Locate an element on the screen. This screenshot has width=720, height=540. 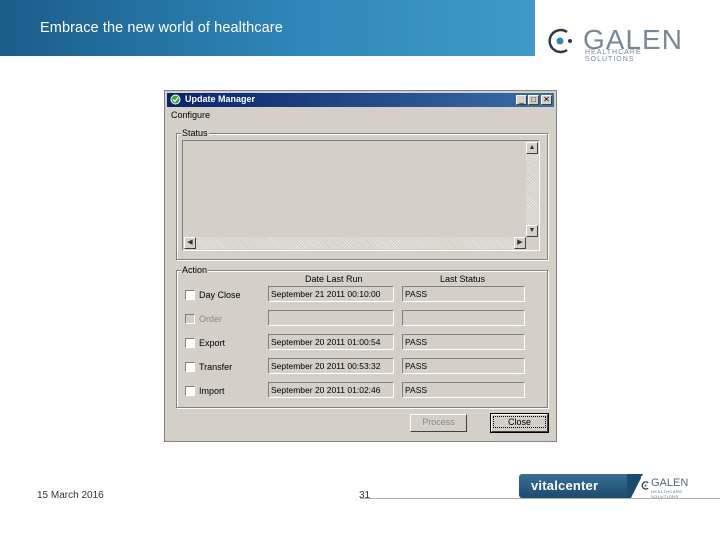
status-log: ▲ ▼ ◀ ▶ is located at coordinates (361, 195).